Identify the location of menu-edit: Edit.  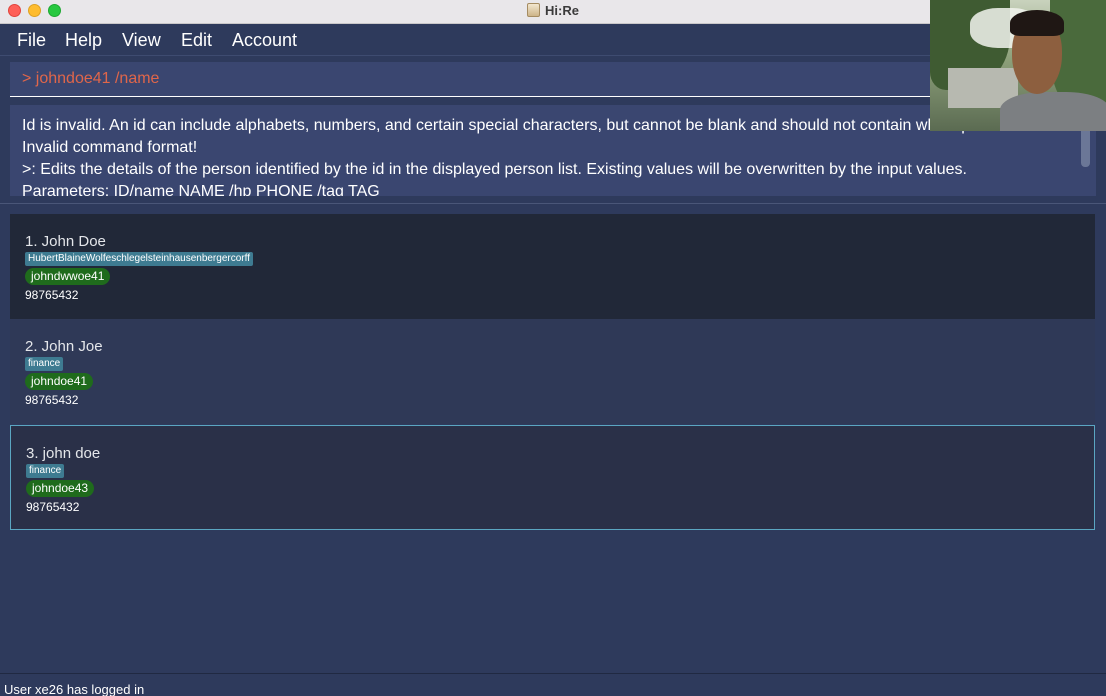
(196, 40).